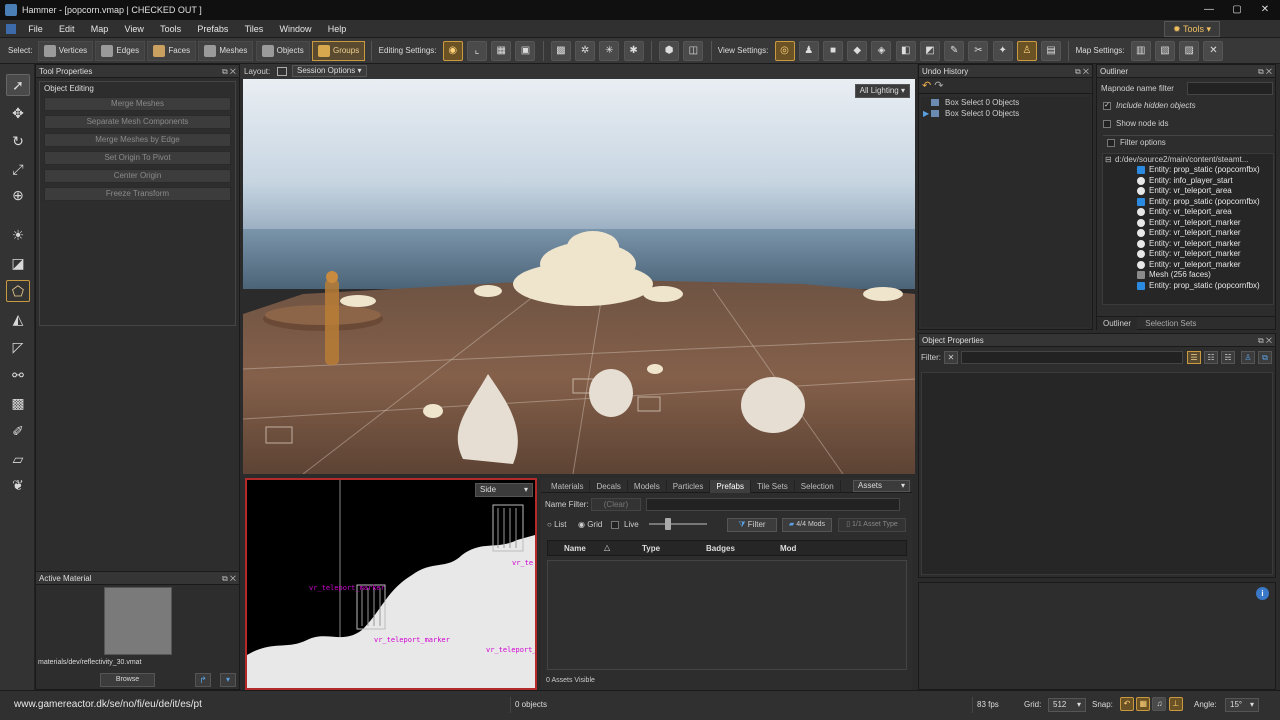 The image size is (1280, 720). I want to click on select-meshes-button: Meshes, so click(226, 51).